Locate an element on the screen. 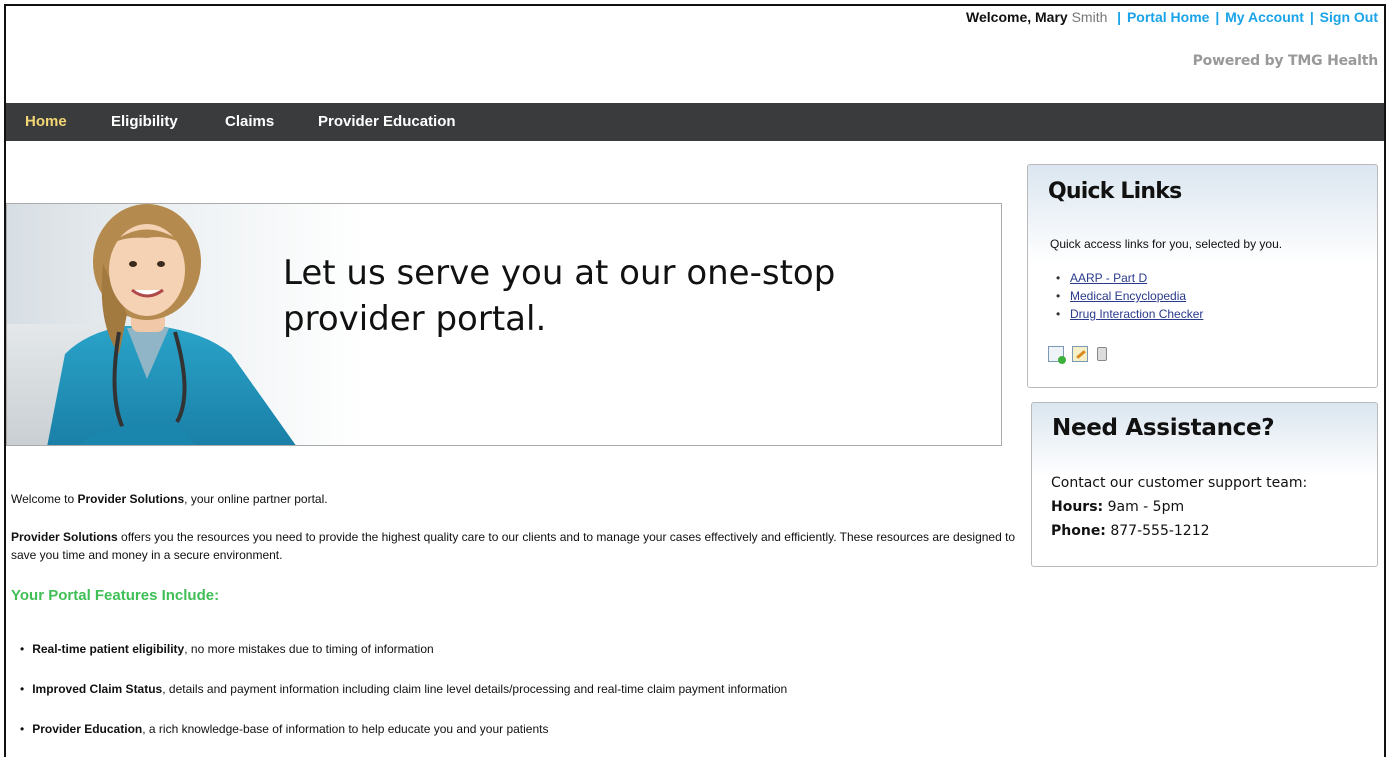 This screenshot has width=1390, height=757. feature-name: Provider Education is located at coordinates (87, 729).